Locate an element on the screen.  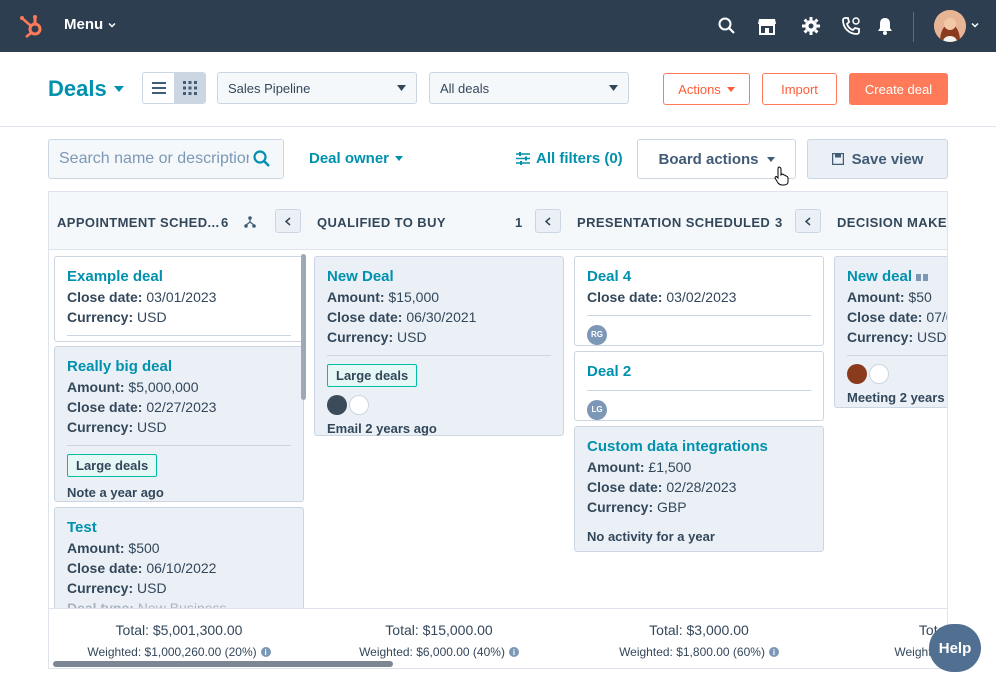
pointer-cursor-icon is located at coordinates (781, 176).